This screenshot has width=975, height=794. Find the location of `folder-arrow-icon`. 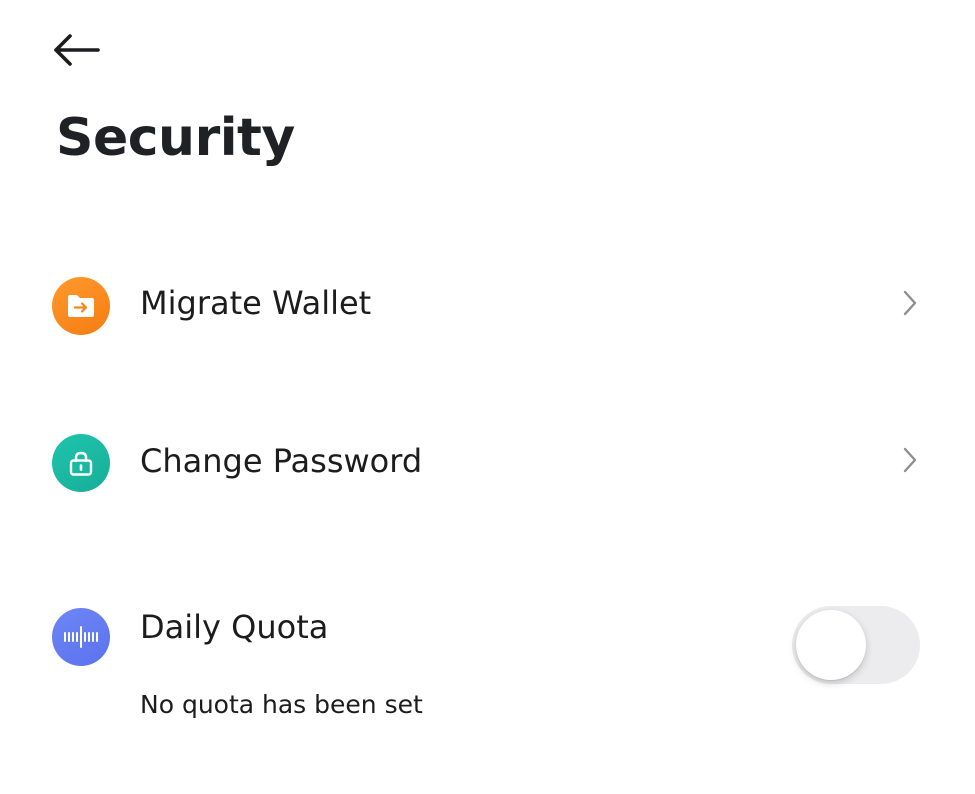

folder-arrow-icon is located at coordinates (81, 306).